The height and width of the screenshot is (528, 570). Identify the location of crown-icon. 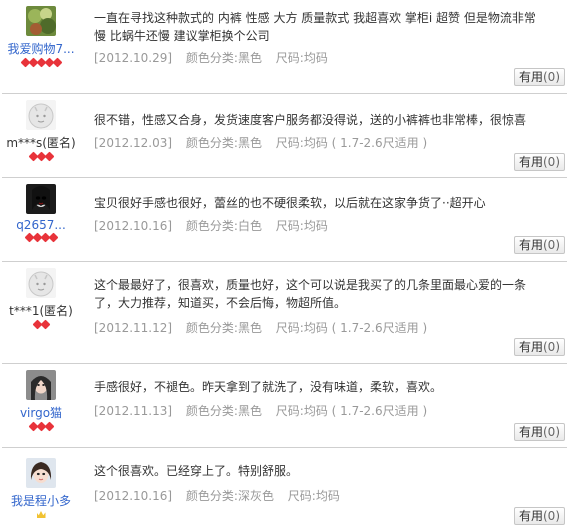
(41, 514).